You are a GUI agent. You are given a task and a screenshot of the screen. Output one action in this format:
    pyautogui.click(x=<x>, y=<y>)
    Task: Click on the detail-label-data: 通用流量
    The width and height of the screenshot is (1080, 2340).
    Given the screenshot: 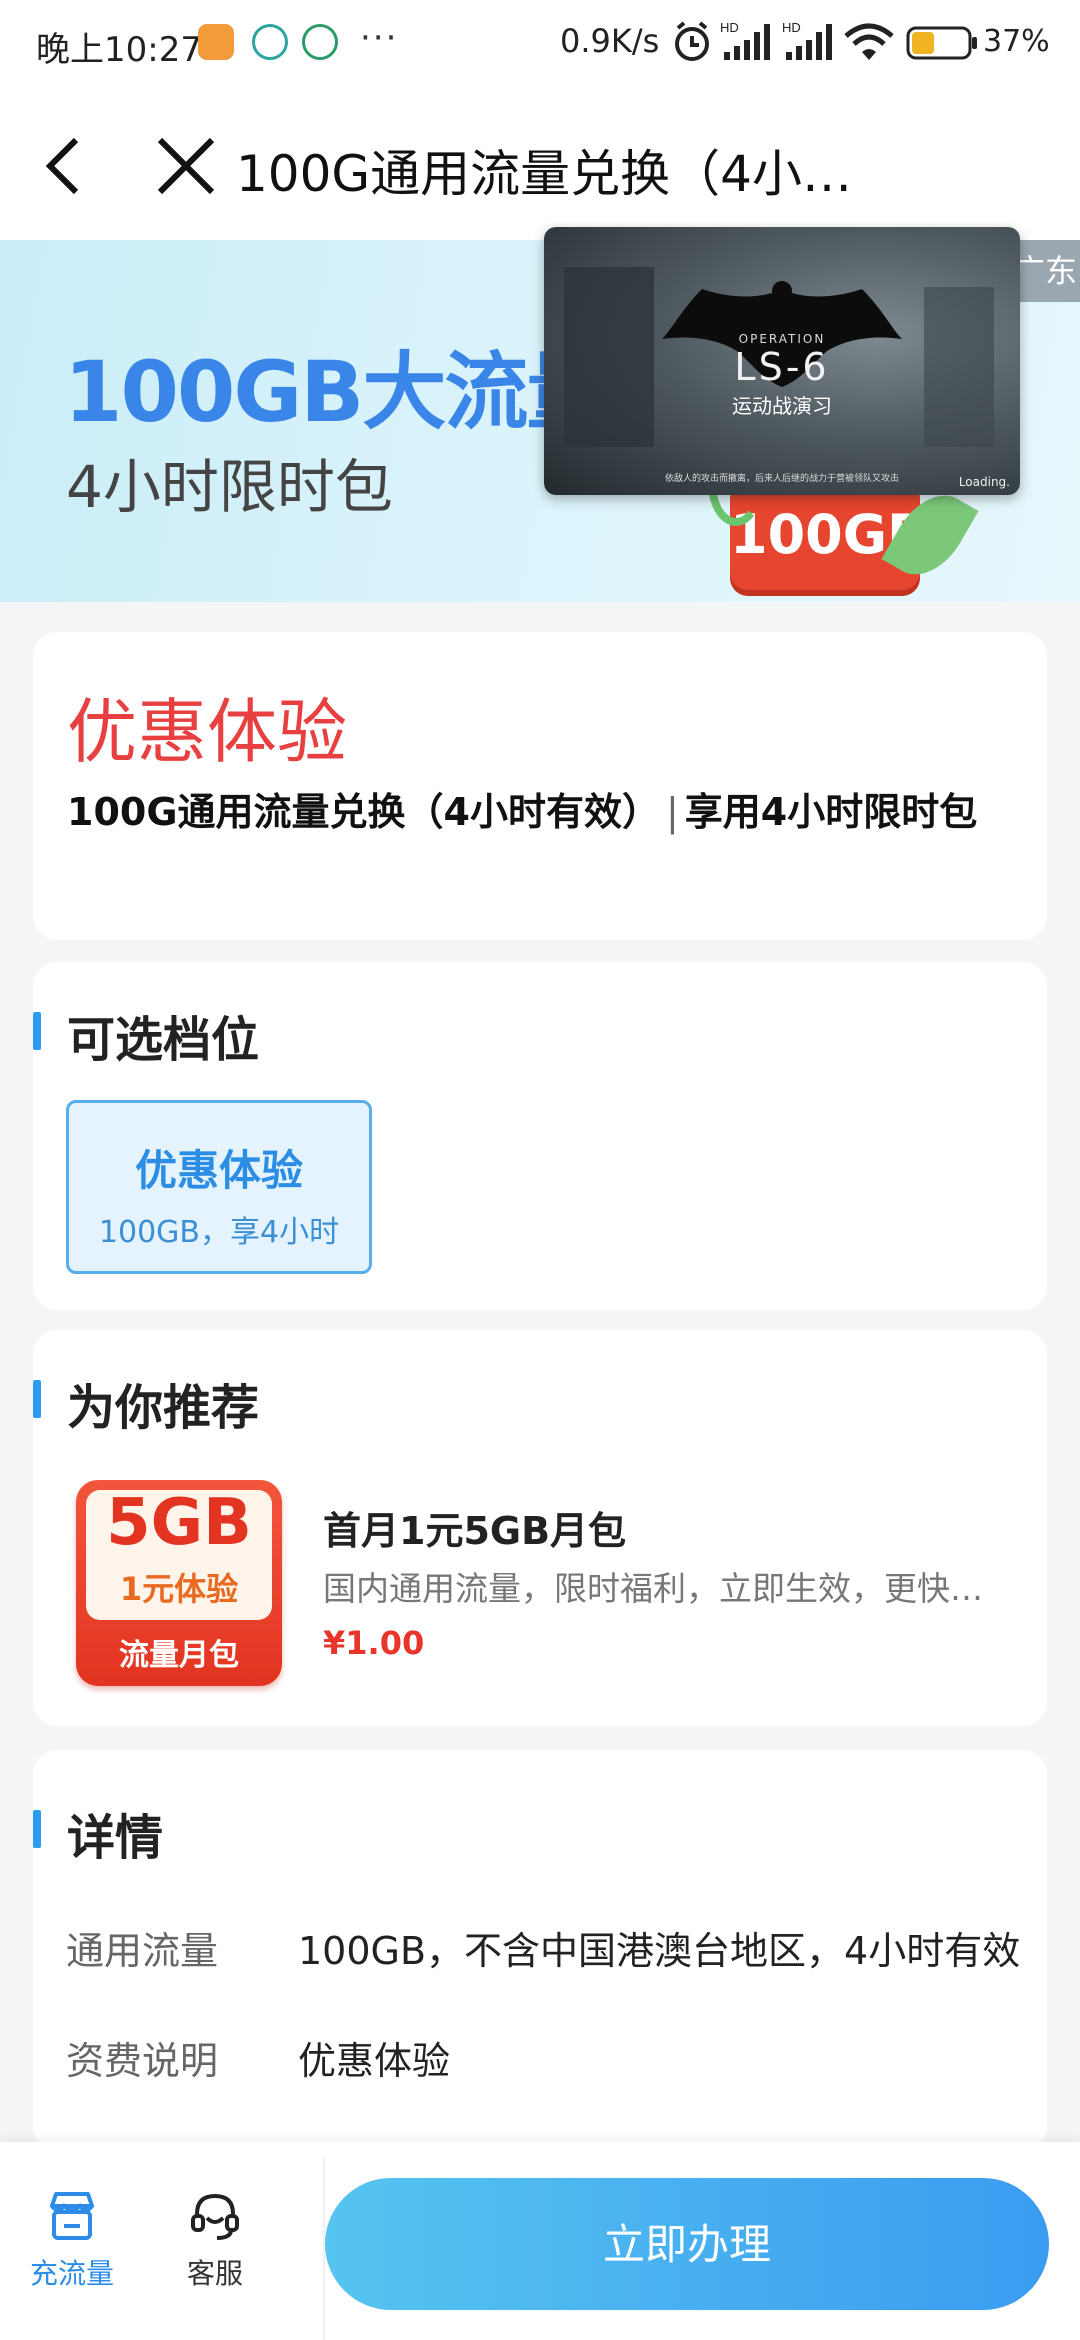 What is the action you would take?
    pyautogui.click(x=142, y=1951)
    